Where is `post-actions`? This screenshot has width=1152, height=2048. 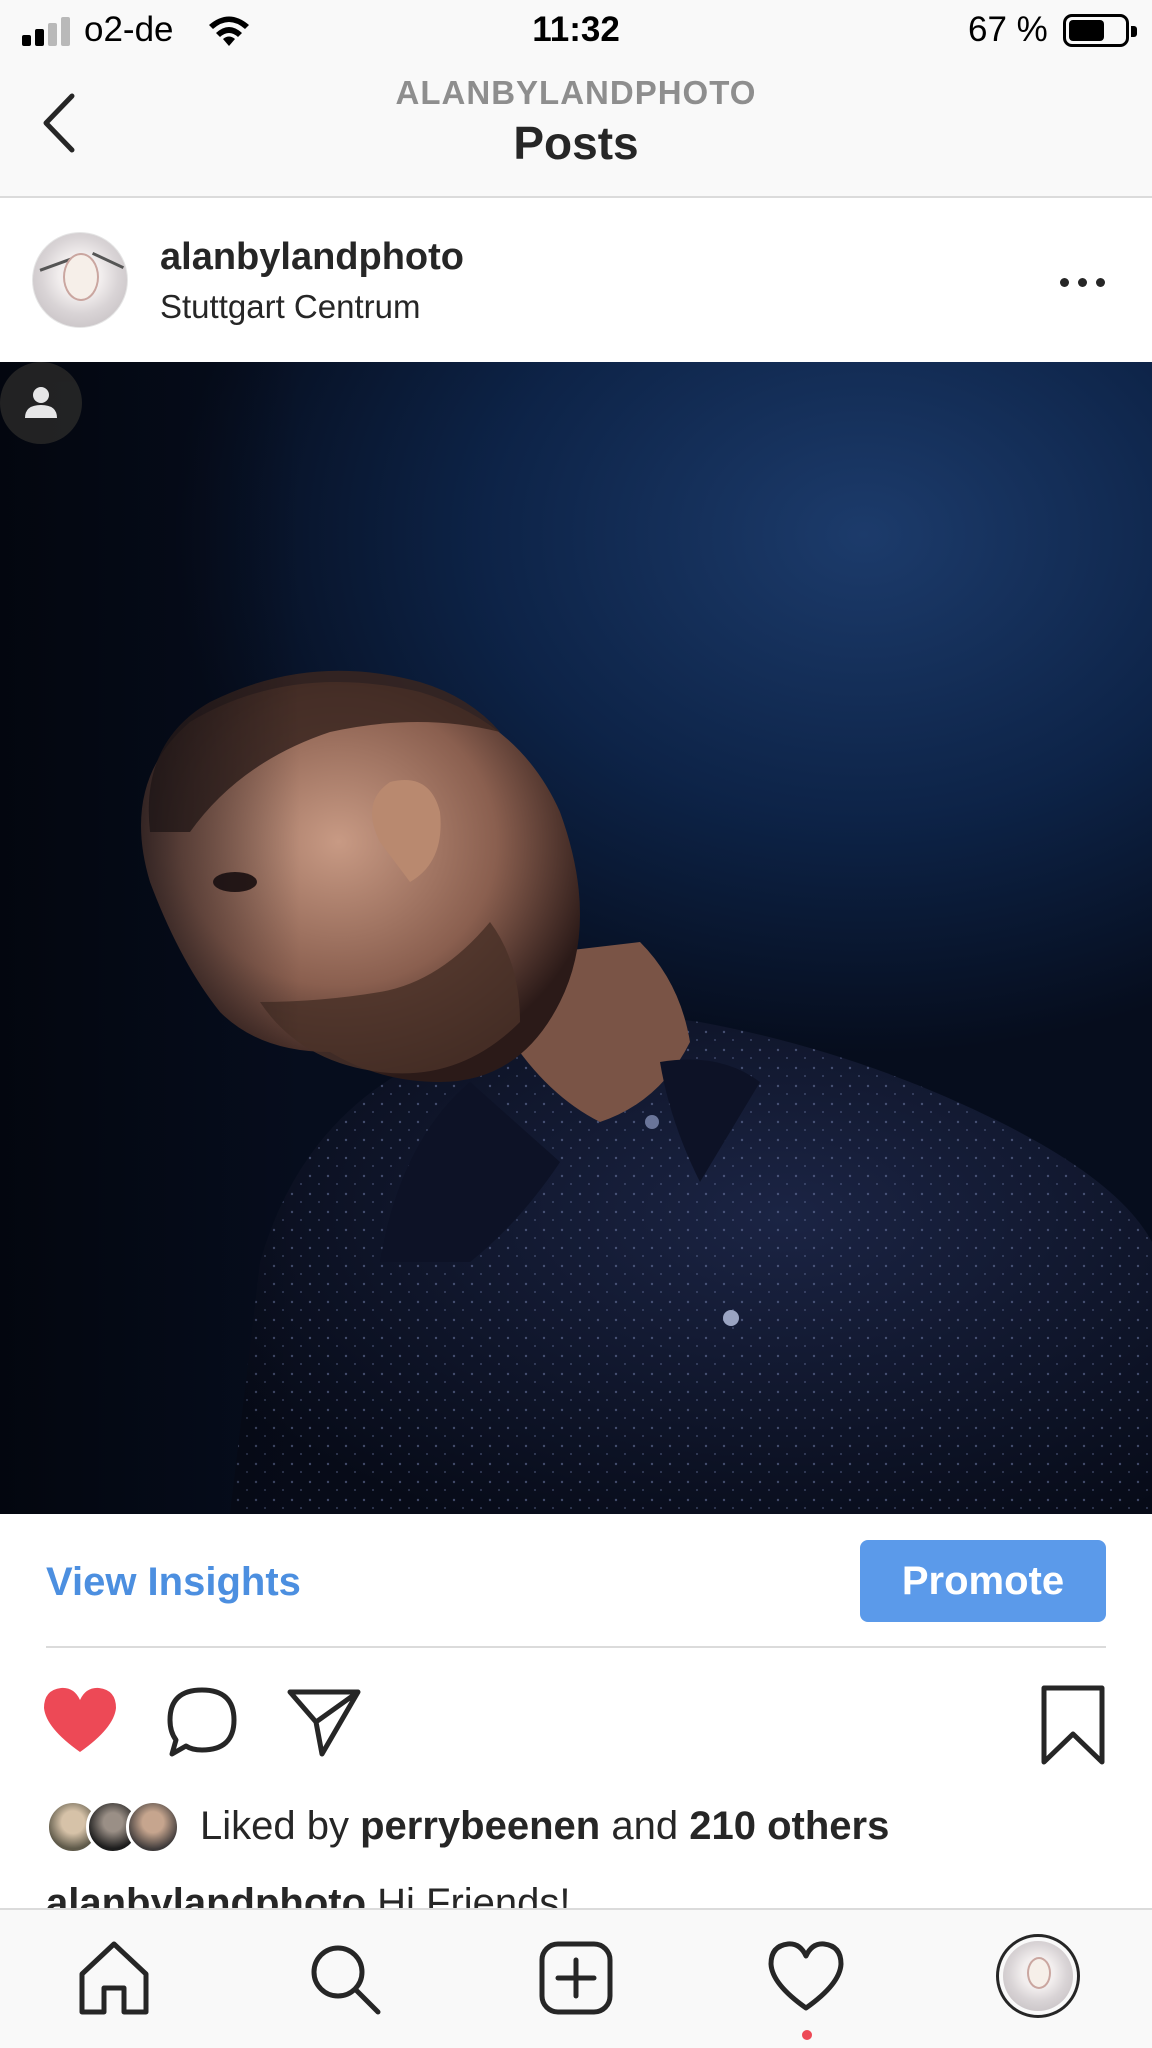
post-actions is located at coordinates (576, 1723).